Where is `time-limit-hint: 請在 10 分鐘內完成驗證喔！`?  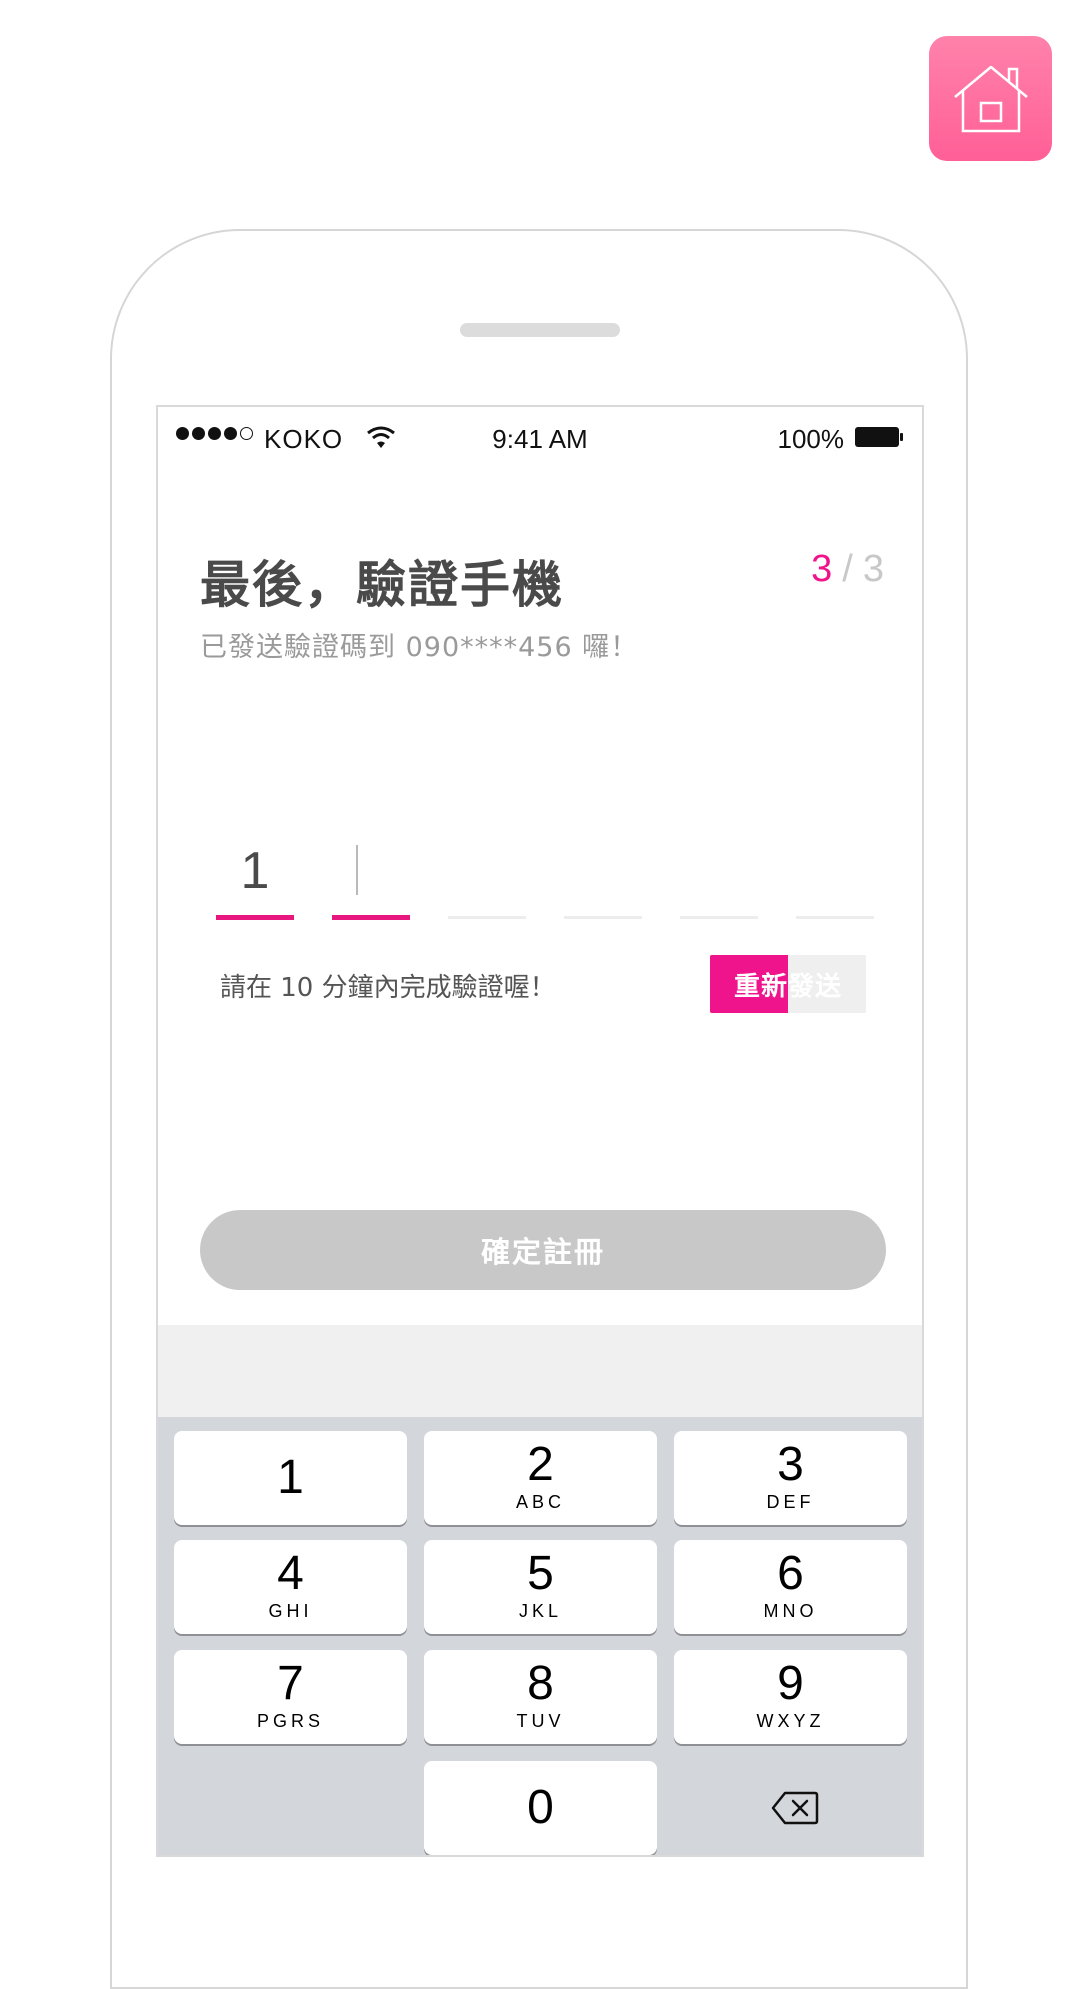 time-limit-hint: 請在 10 分鐘內完成驗證喔！ is located at coordinates (388, 988).